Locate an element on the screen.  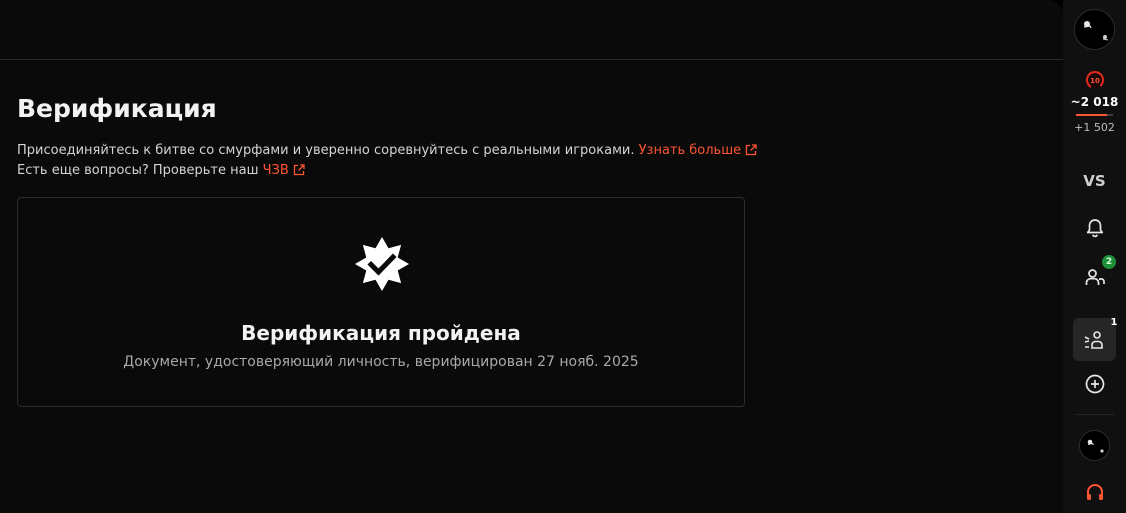
level-icon: 10 is located at coordinates (1095, 80).